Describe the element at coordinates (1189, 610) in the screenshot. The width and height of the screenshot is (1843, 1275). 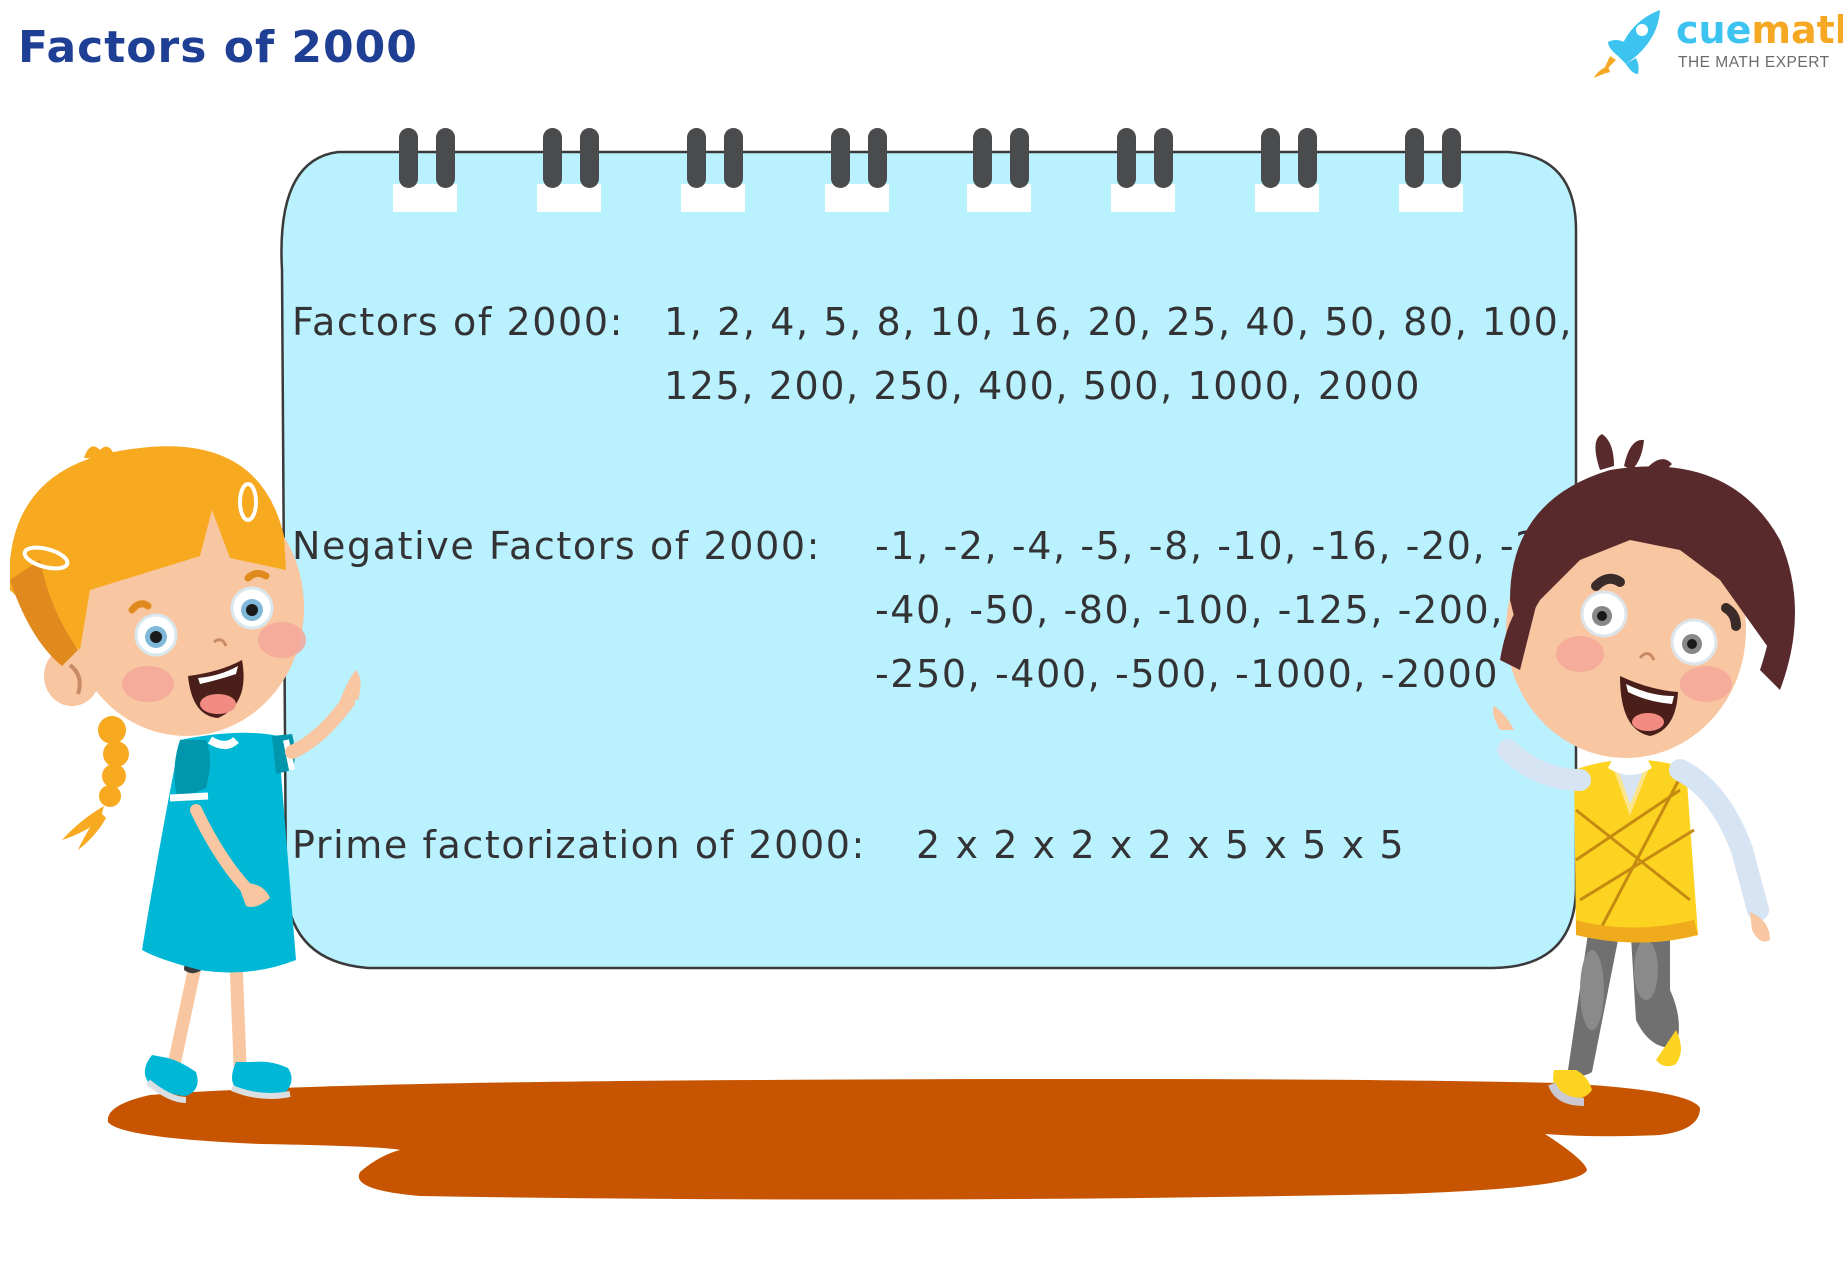
I see `negative-factors-line-2: -40, -50, -80, -100, -125, -200,` at that location.